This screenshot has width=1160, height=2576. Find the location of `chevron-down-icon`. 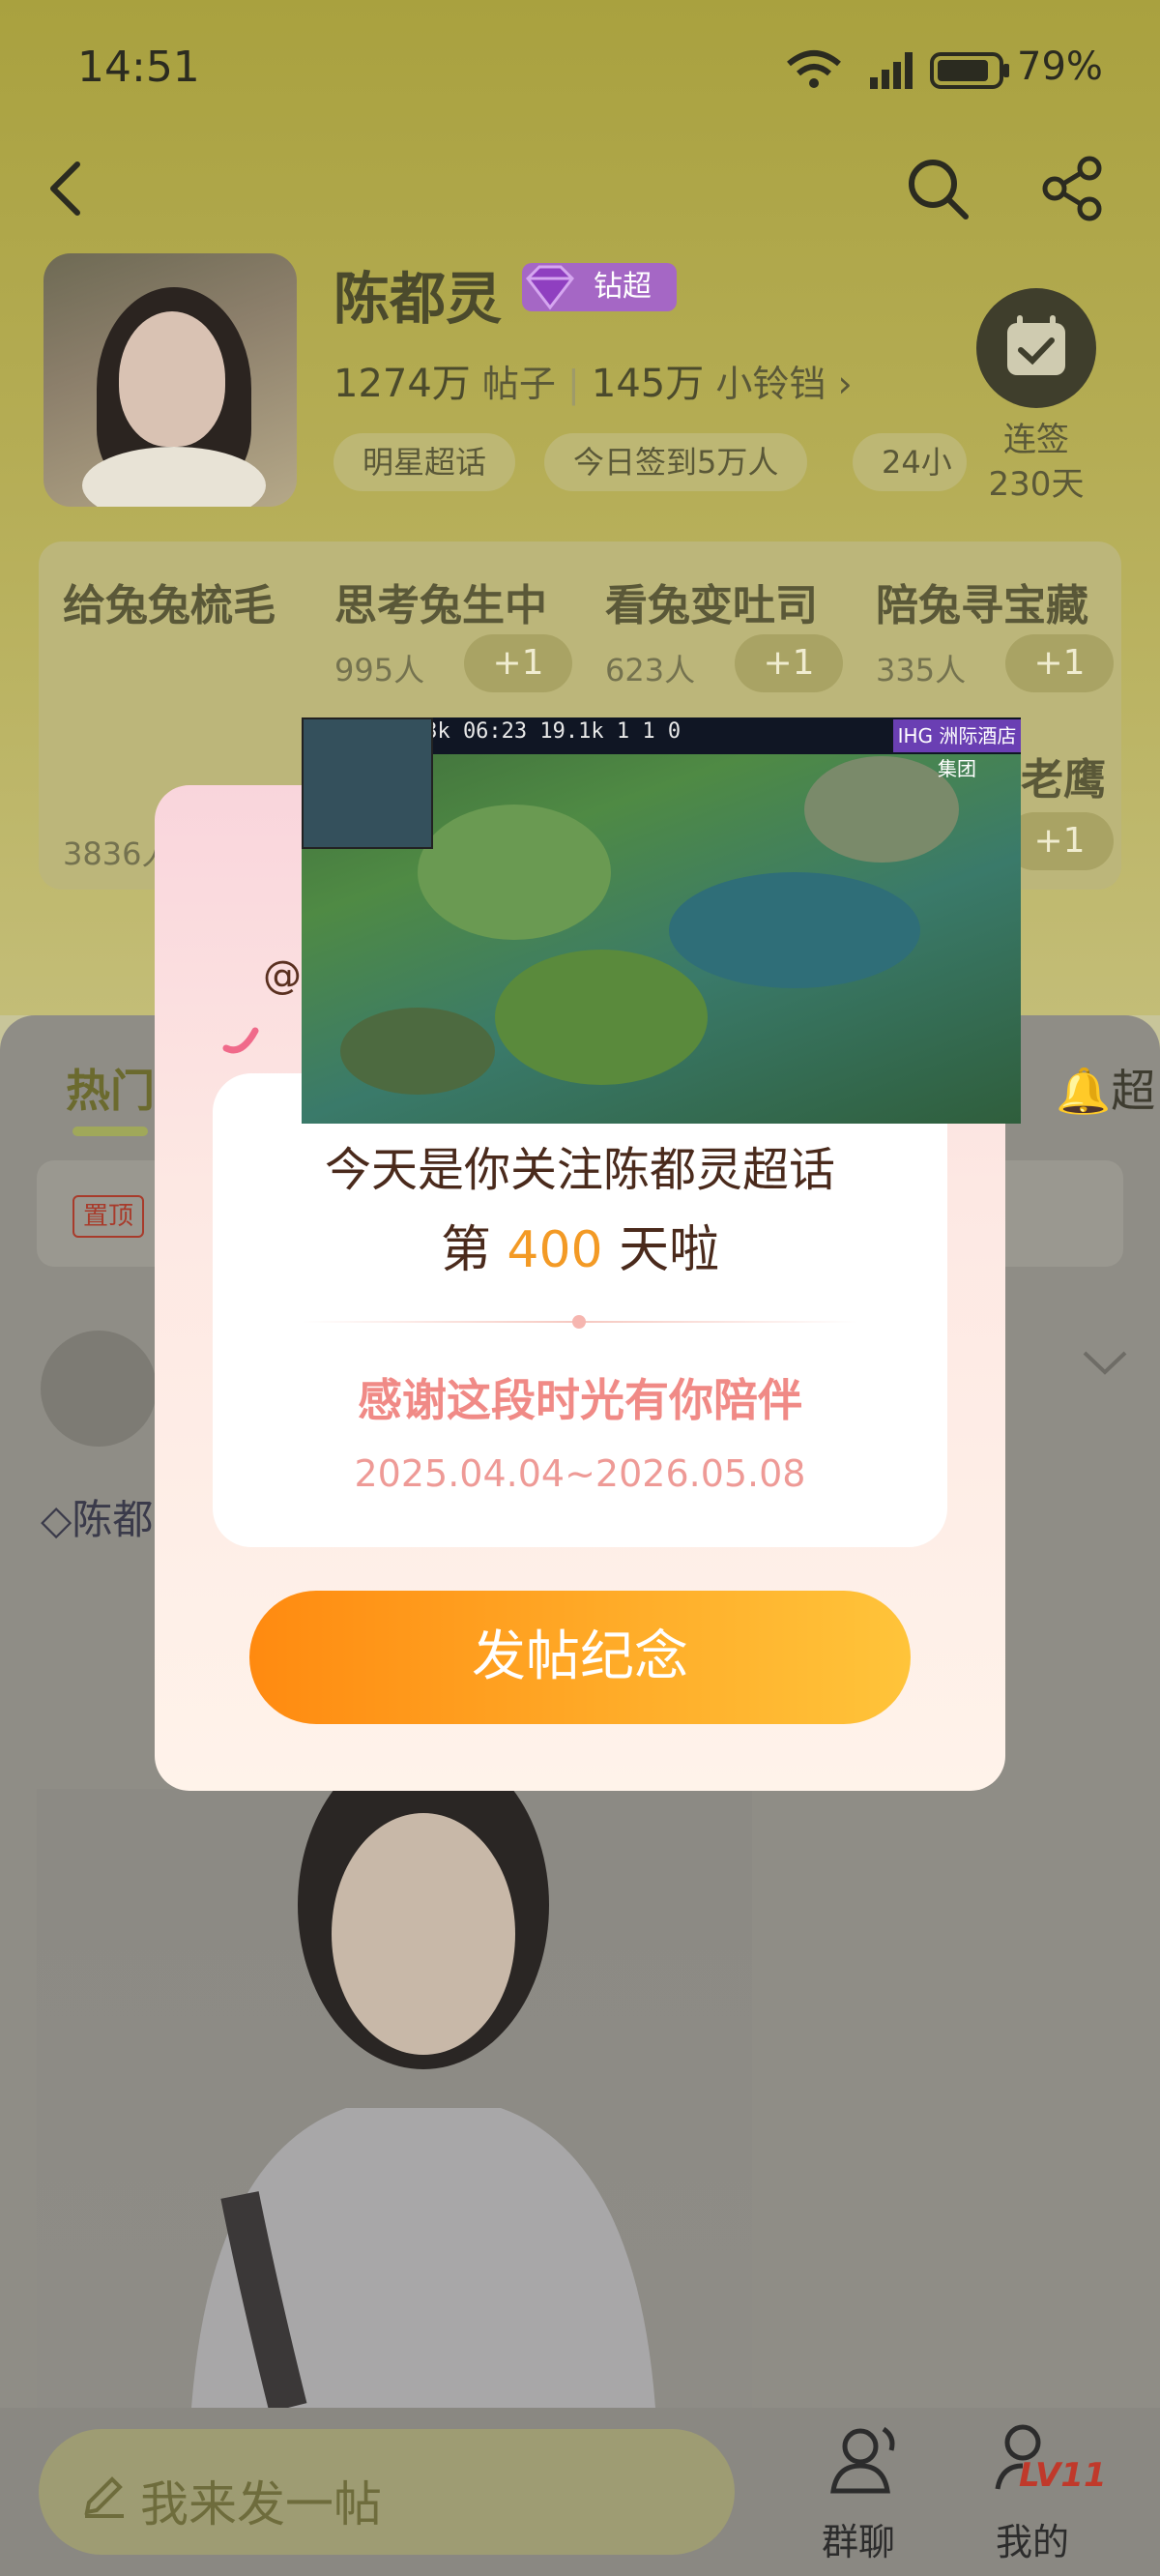

chevron-down-icon is located at coordinates (1105, 1363).